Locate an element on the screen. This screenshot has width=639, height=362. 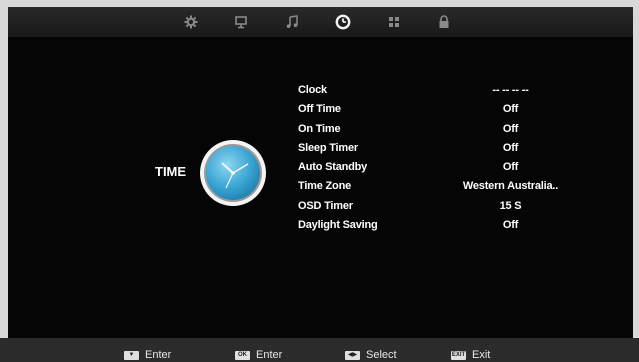
monitor-icon is located at coordinates (241, 22).